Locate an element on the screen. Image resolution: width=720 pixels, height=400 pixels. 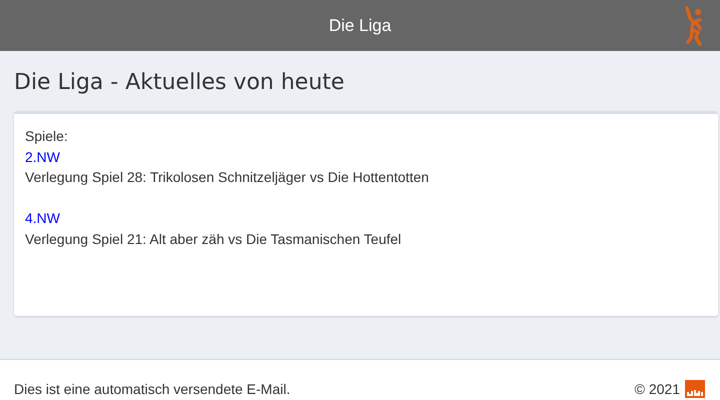
logo-icon is located at coordinates (695, 389).